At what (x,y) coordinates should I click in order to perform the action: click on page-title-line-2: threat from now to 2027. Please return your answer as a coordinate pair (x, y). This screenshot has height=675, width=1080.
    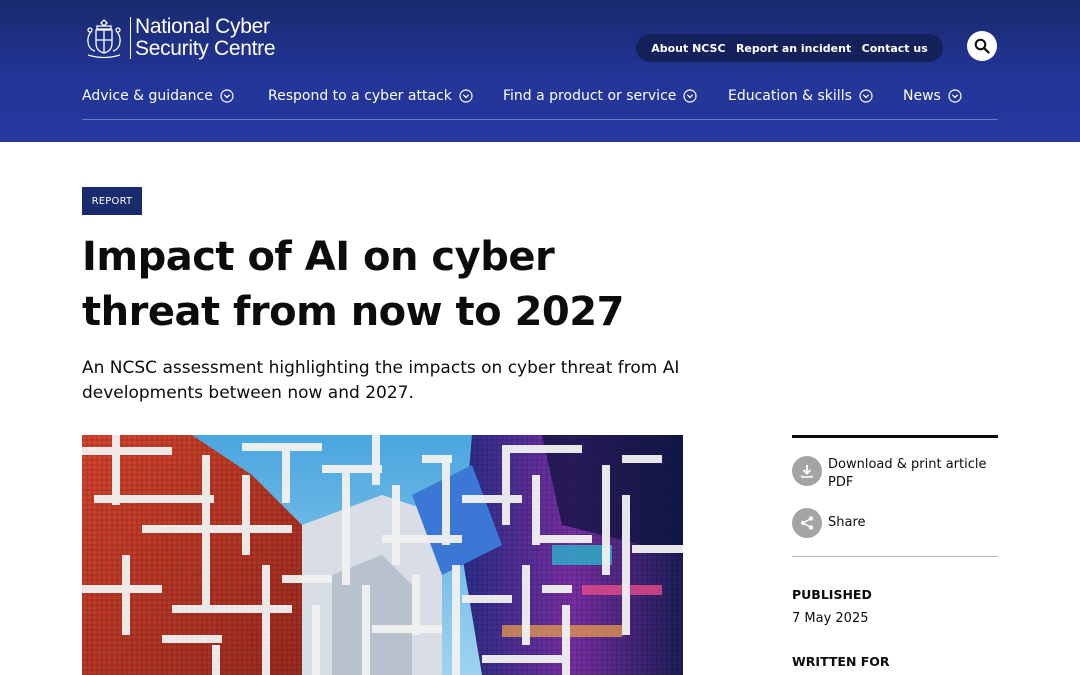
    Looking at the image, I should click on (353, 312).